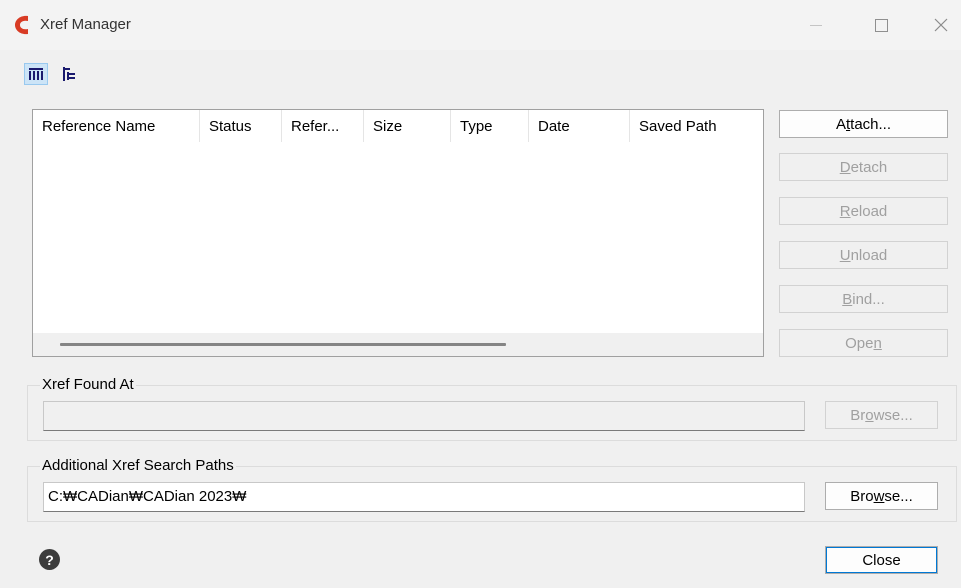 Image resolution: width=961 pixels, height=588 pixels. Describe the element at coordinates (283, 344) in the screenshot. I see `scrollbar-thumb` at that location.